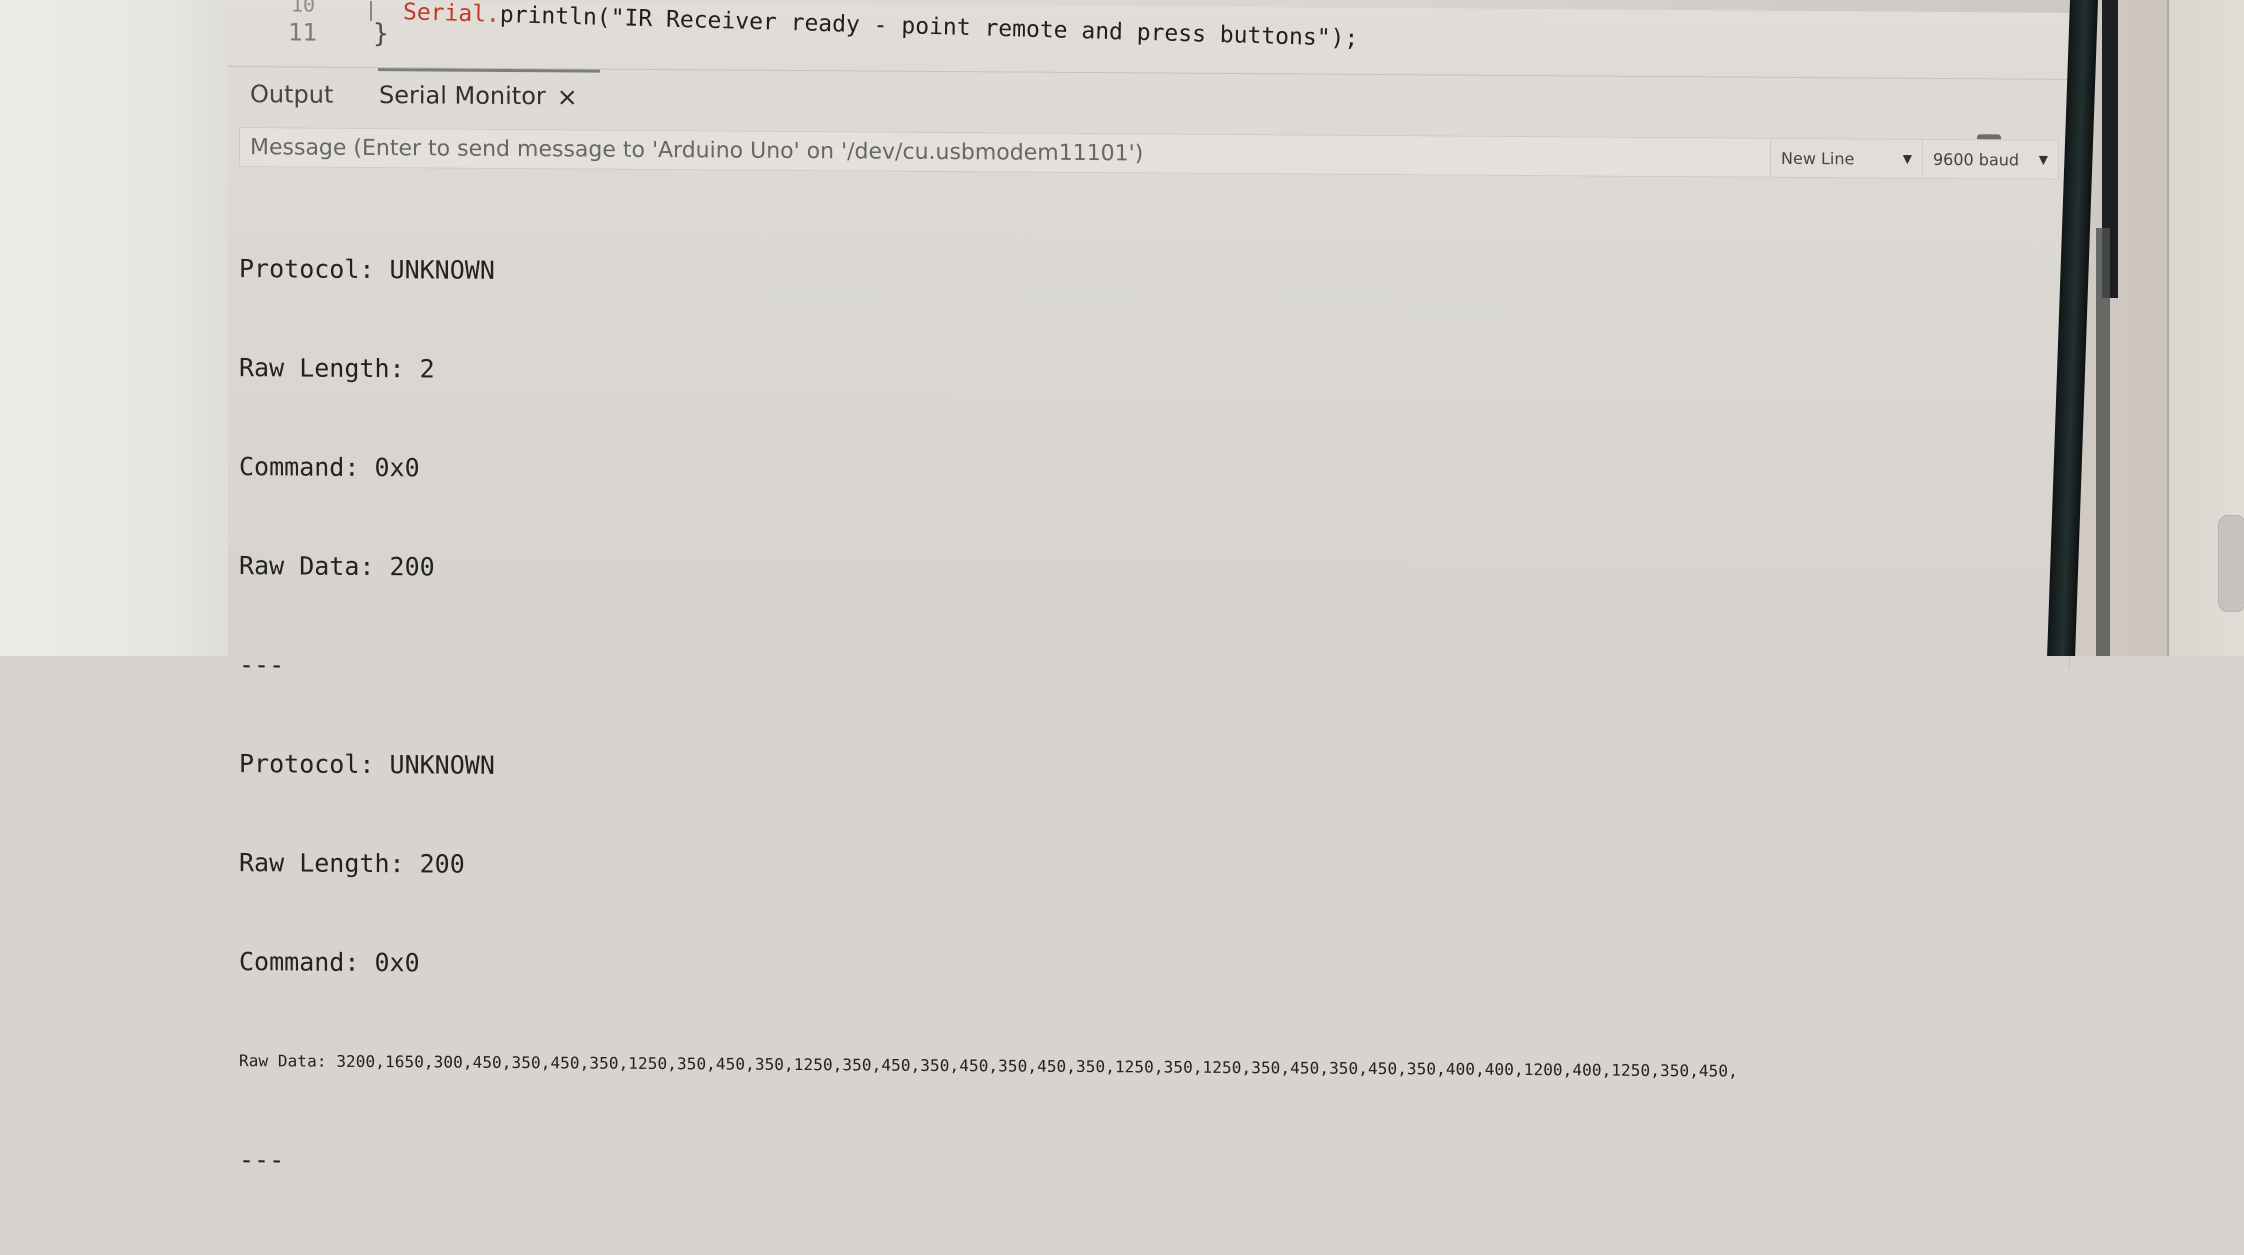 The height and width of the screenshot is (1255, 2244). Describe the element at coordinates (2231, 563) in the screenshot. I see `background-knob` at that location.